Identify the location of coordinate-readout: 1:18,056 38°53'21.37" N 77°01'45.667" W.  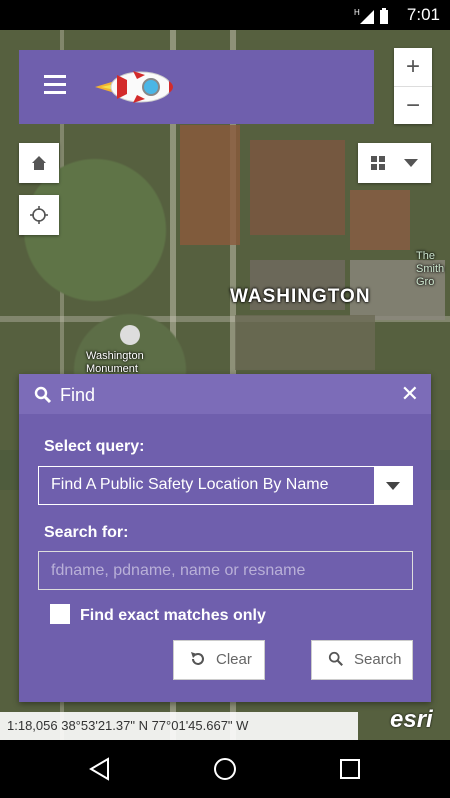
(179, 726).